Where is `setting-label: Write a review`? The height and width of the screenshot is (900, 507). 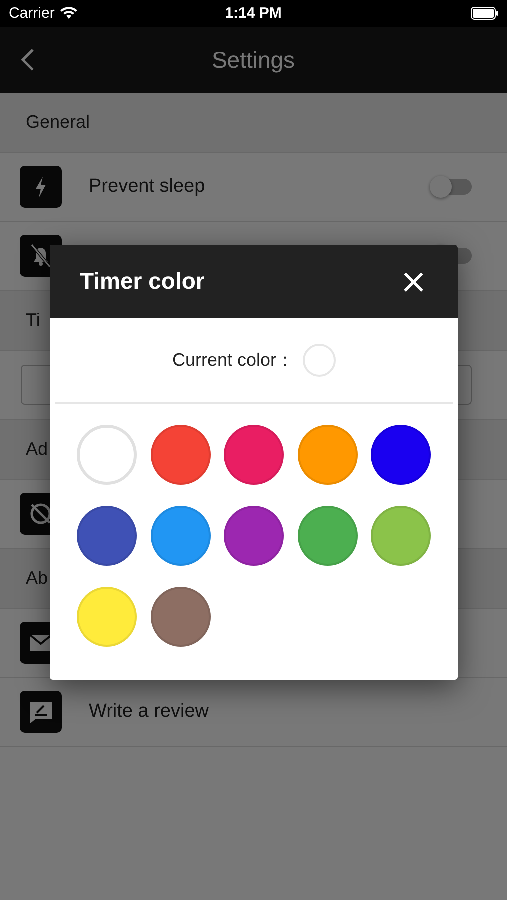 setting-label: Write a review is located at coordinates (149, 712).